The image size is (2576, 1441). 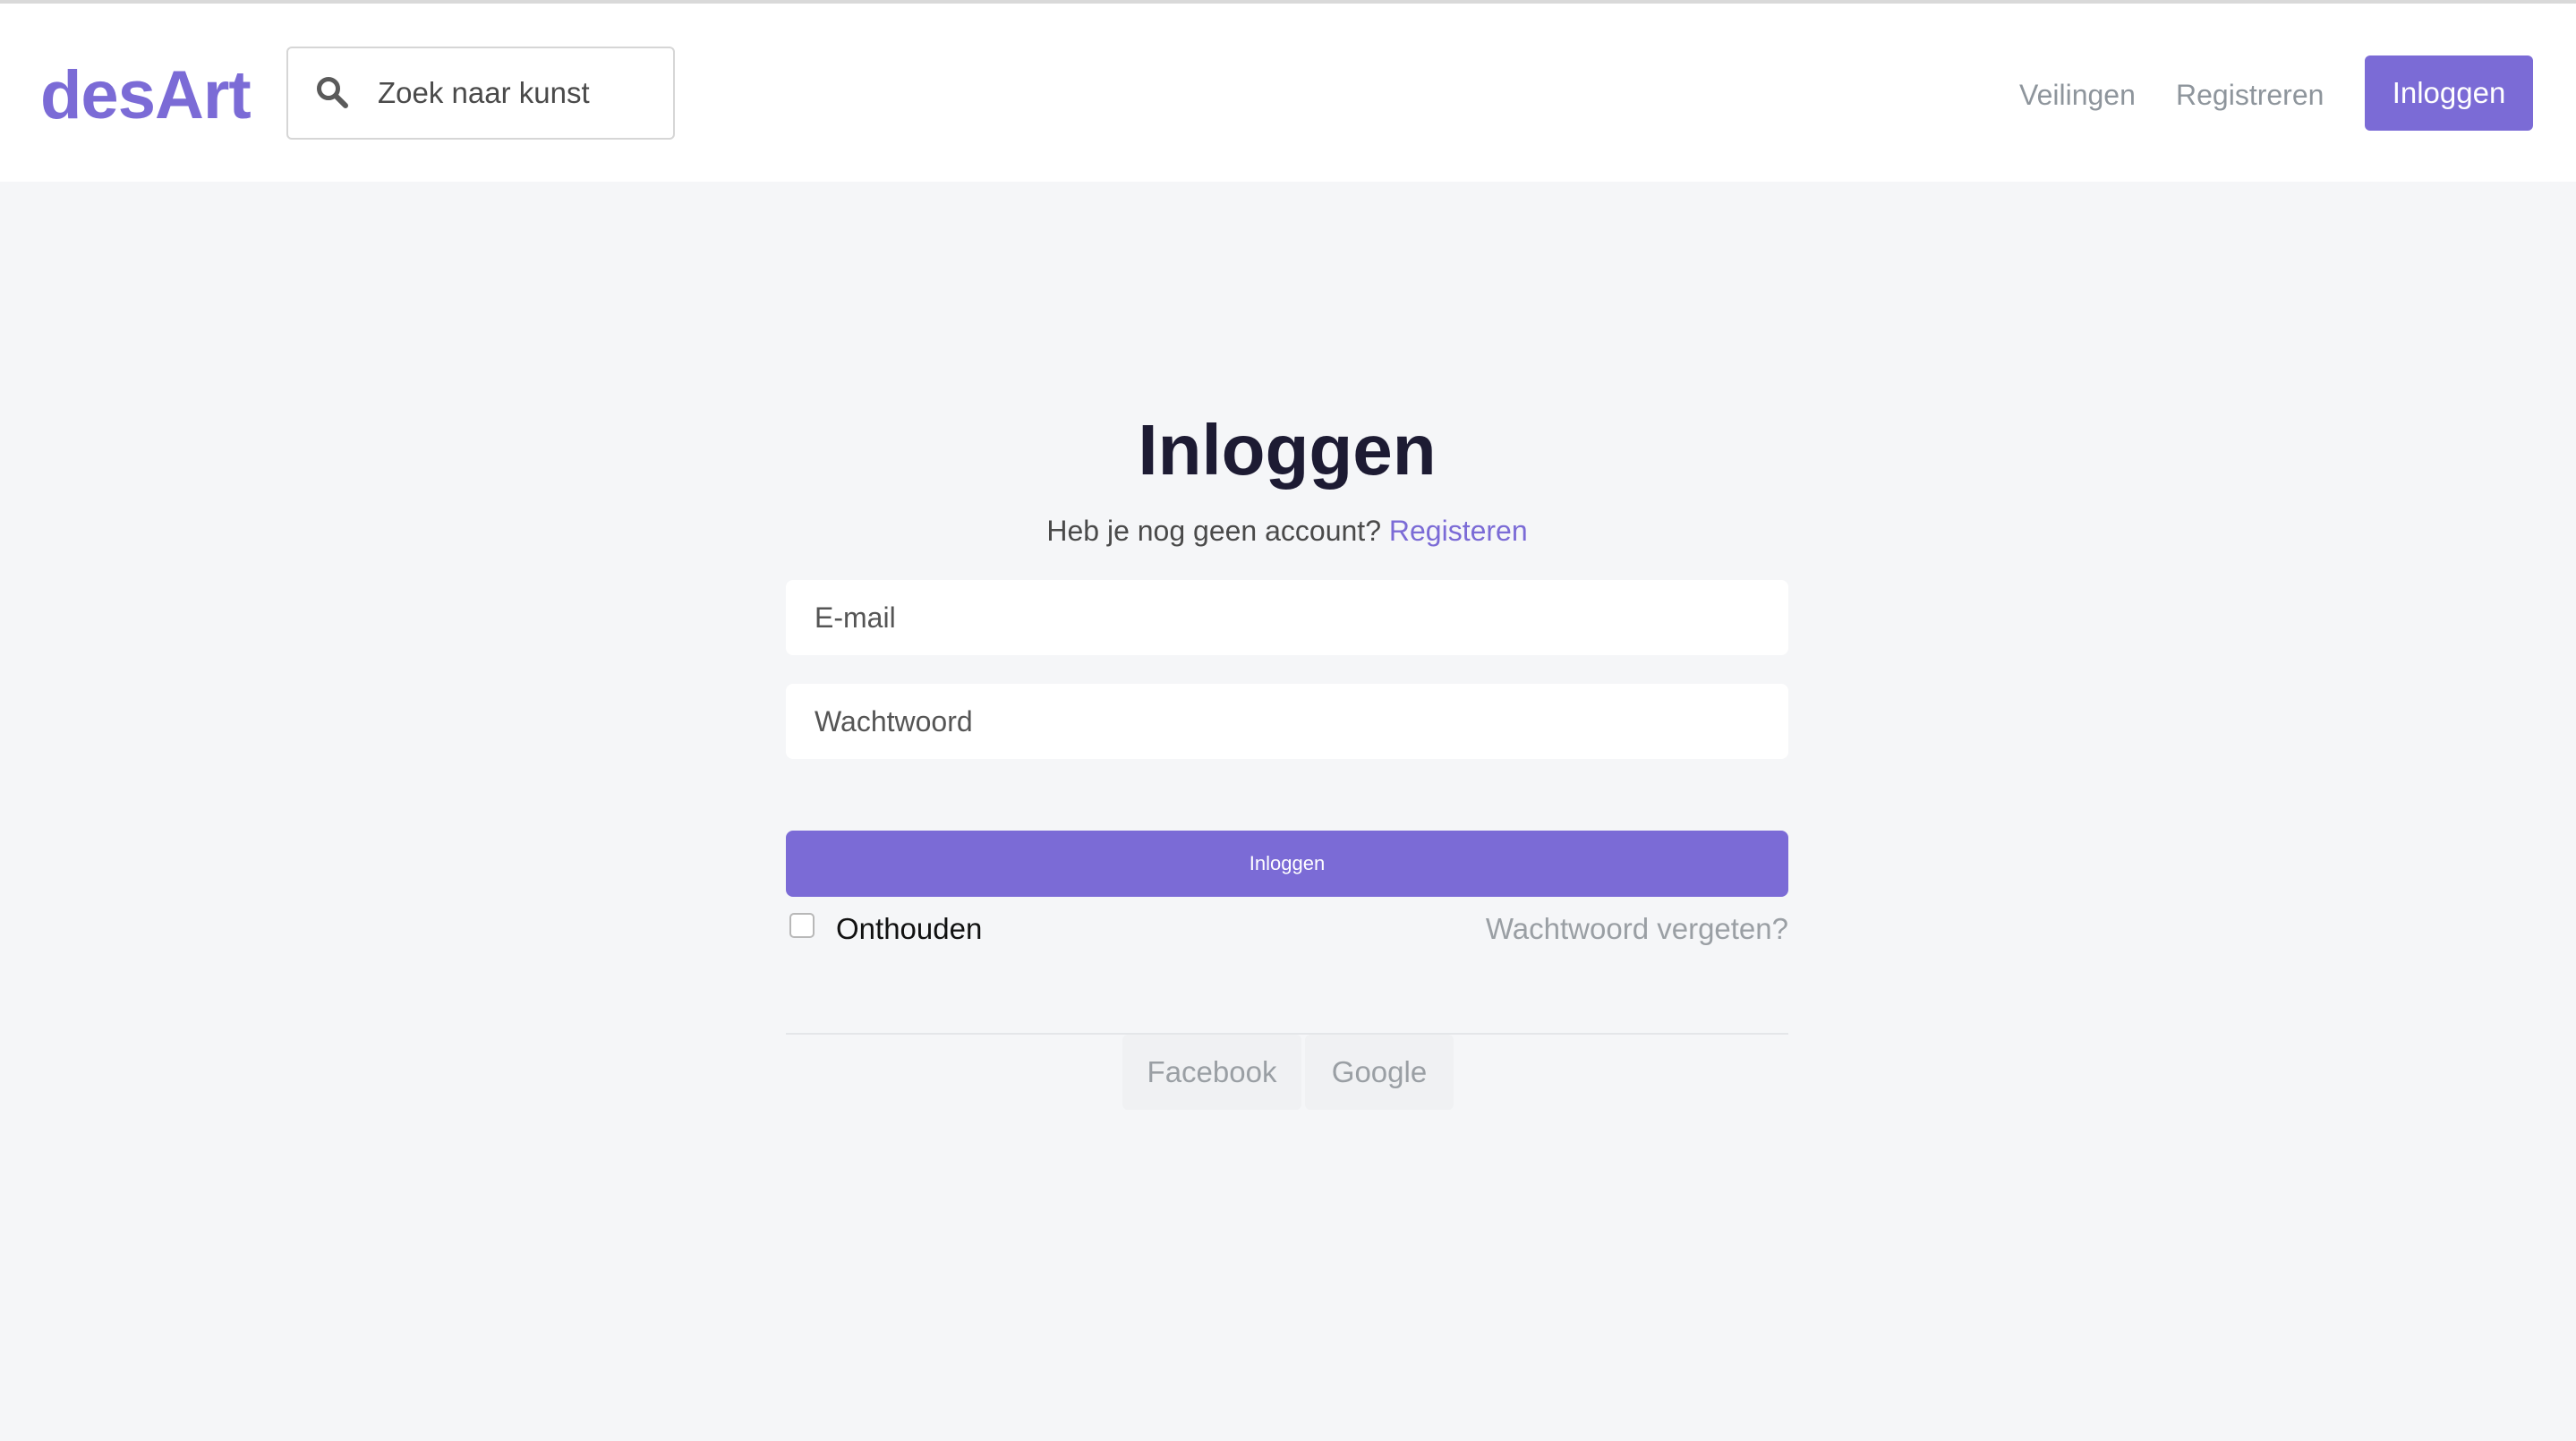 What do you see at coordinates (1637, 929) in the screenshot?
I see `forgot-password-link: Wachtwoord vergeten?` at bounding box center [1637, 929].